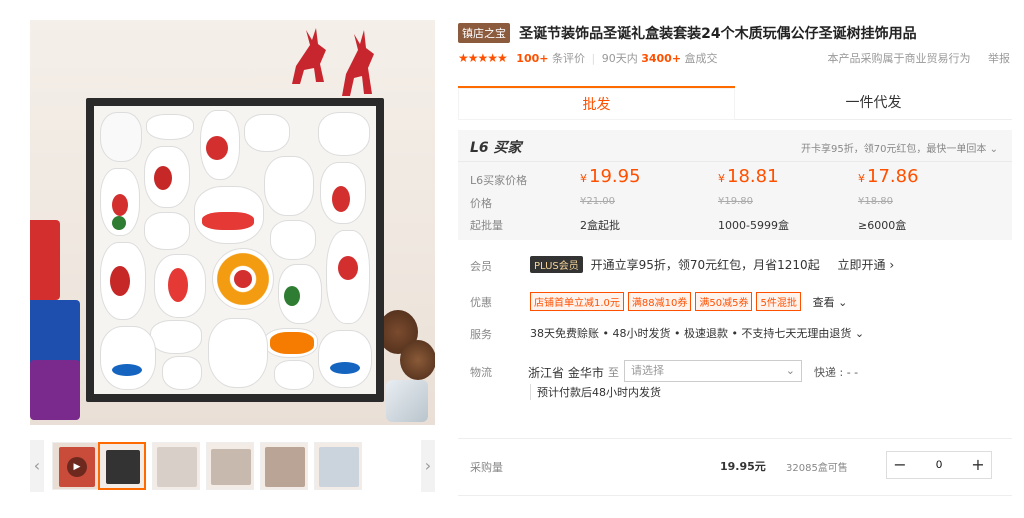  Describe the element at coordinates (882, 225) in the screenshot. I see `tier-3-range: ≥6000盒` at that location.